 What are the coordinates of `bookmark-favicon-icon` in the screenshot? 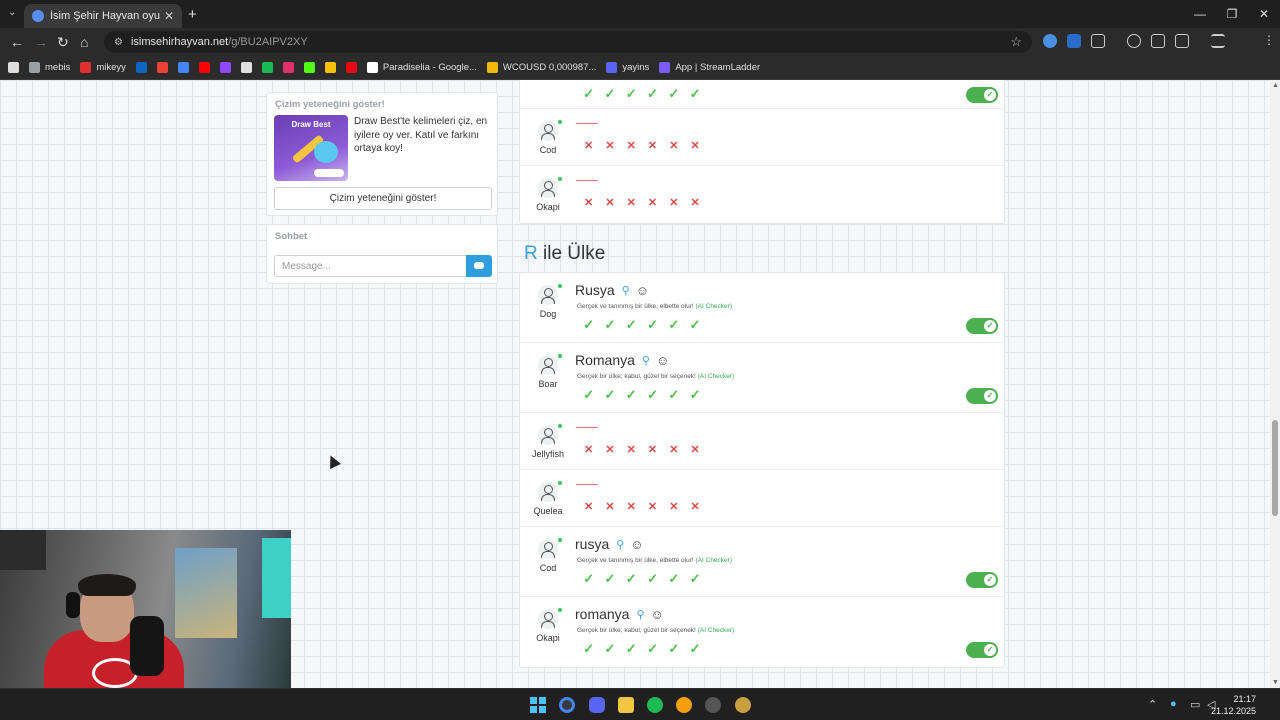 It's located at (246, 67).